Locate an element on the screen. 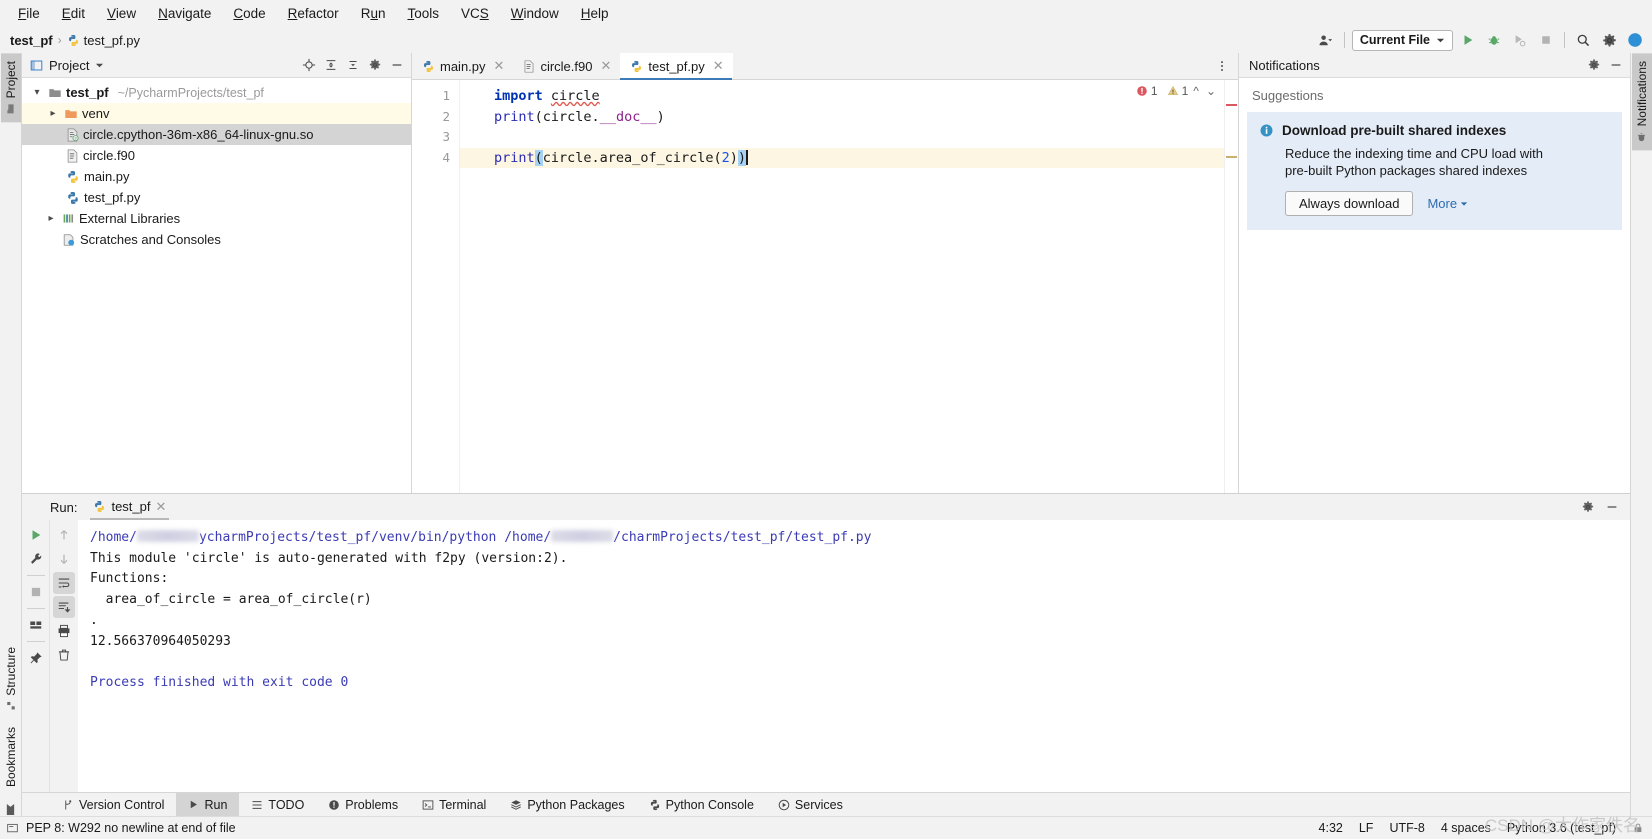  more-link: More is located at coordinates (1447, 203).